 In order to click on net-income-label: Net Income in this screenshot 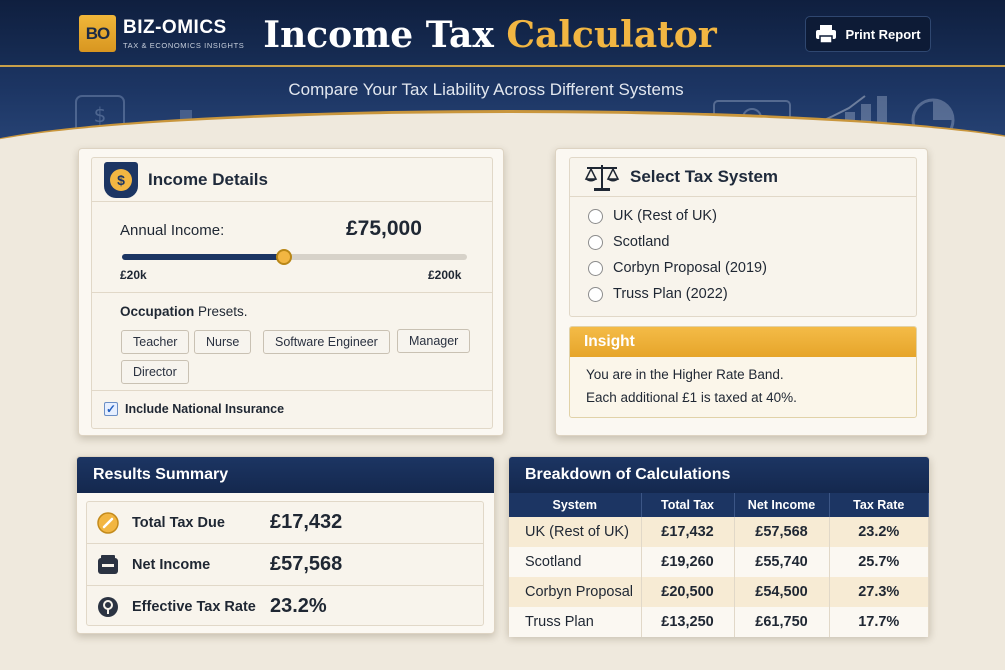, I will do `click(171, 564)`.